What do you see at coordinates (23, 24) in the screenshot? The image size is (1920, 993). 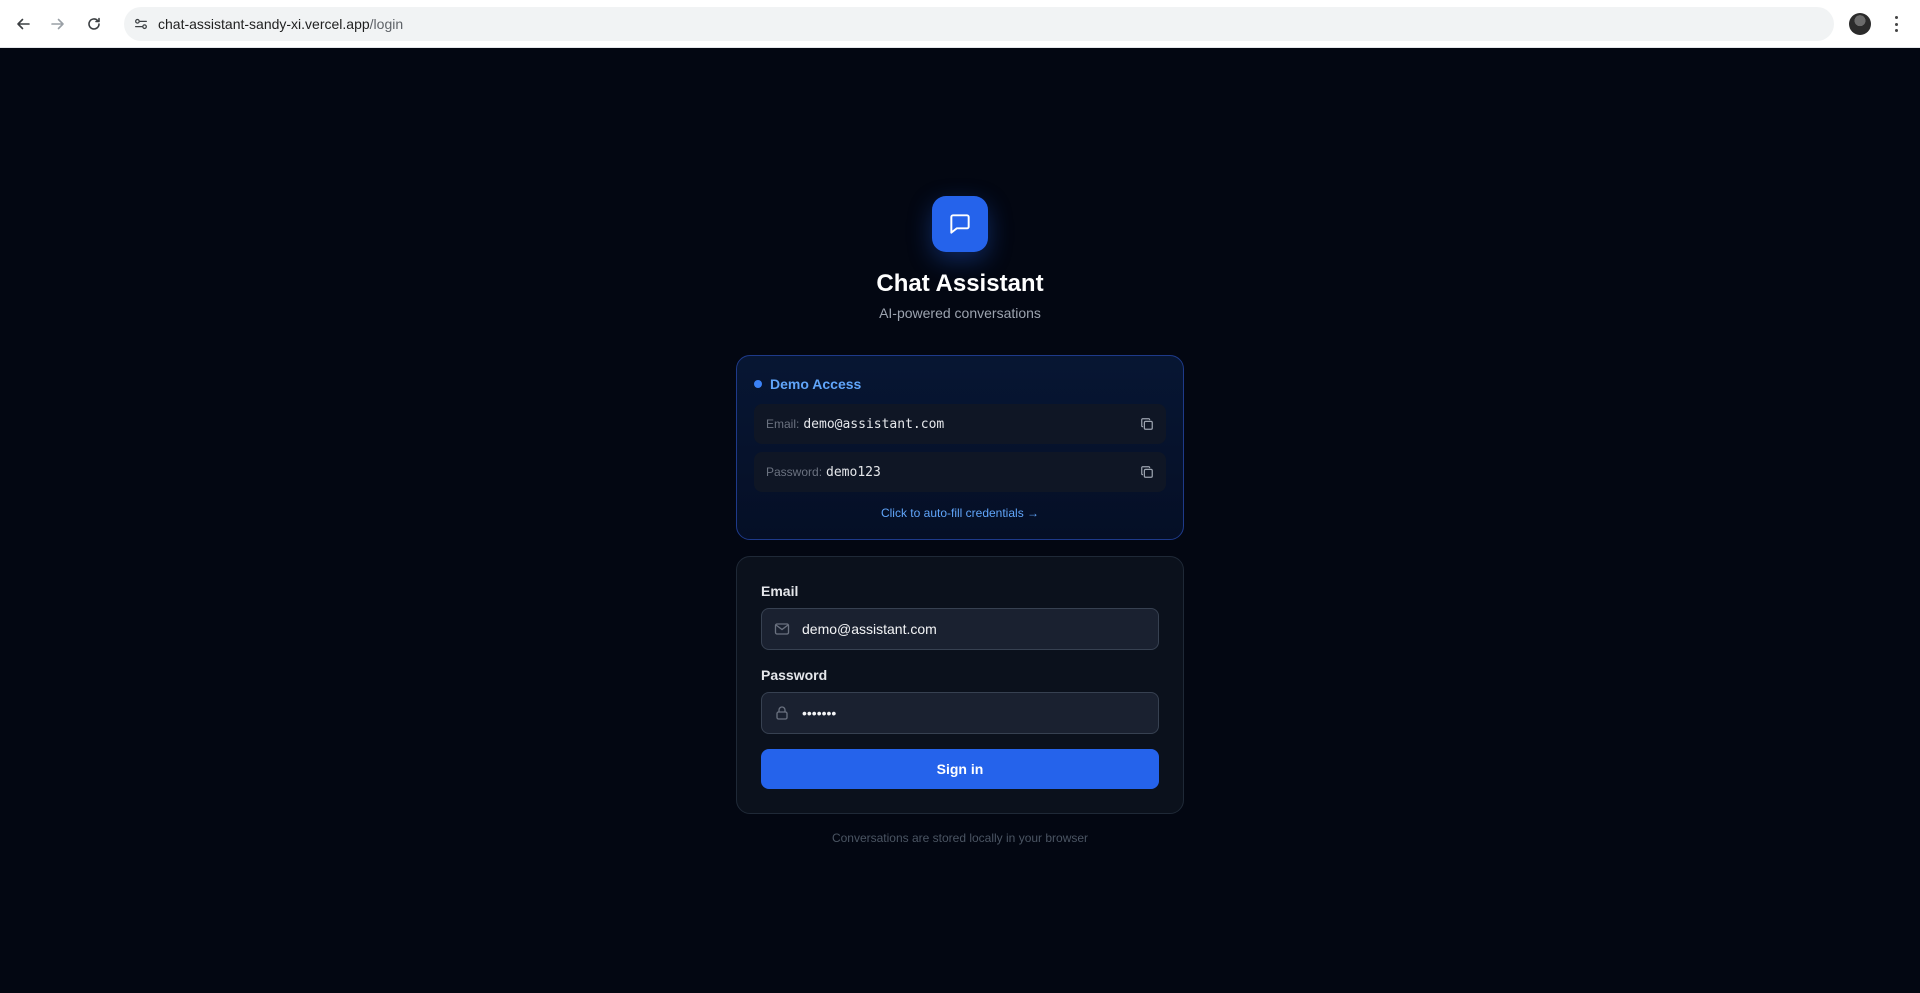 I see `back-arrow-icon` at bounding box center [23, 24].